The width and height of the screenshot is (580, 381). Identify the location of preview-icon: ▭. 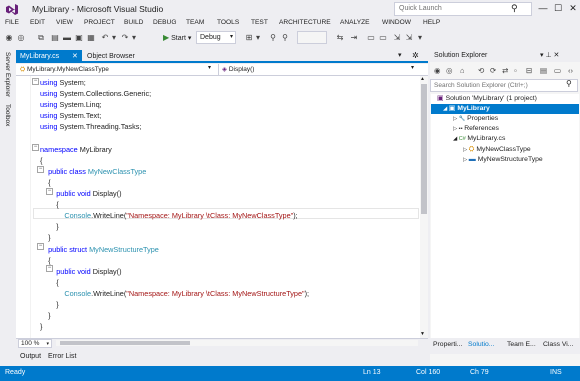
(557, 70).